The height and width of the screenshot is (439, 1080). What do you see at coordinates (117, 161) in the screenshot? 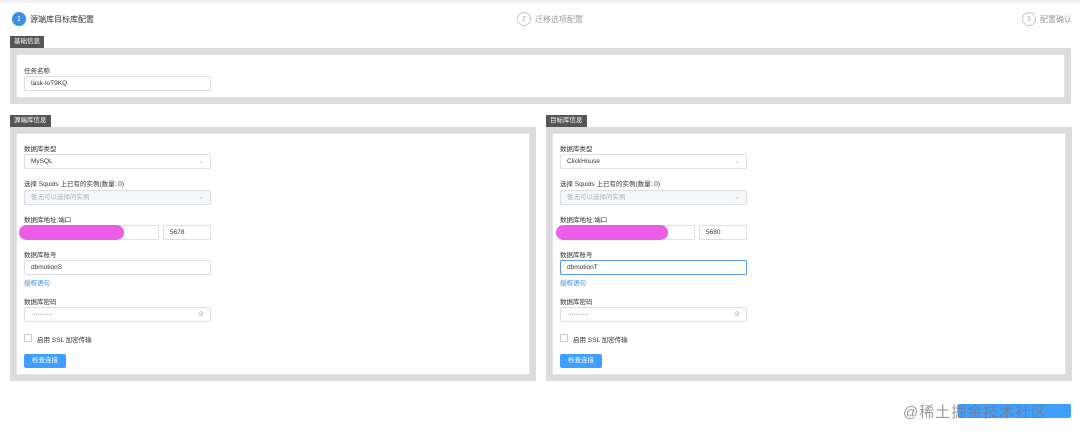
I see `source-db-type-select: MySQL ⌄` at bounding box center [117, 161].